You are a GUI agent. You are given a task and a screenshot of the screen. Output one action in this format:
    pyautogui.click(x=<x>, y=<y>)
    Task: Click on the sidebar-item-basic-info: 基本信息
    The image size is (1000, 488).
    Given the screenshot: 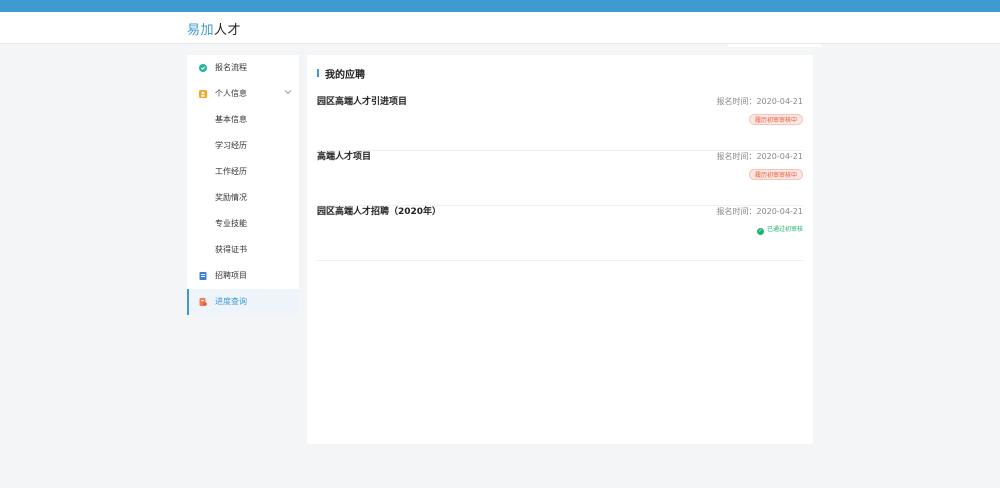 What is the action you would take?
    pyautogui.click(x=243, y=120)
    